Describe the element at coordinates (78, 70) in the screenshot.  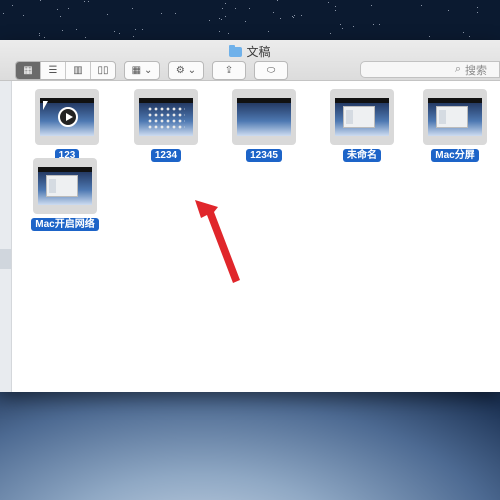
I see `column-view-button: ▥` at that location.